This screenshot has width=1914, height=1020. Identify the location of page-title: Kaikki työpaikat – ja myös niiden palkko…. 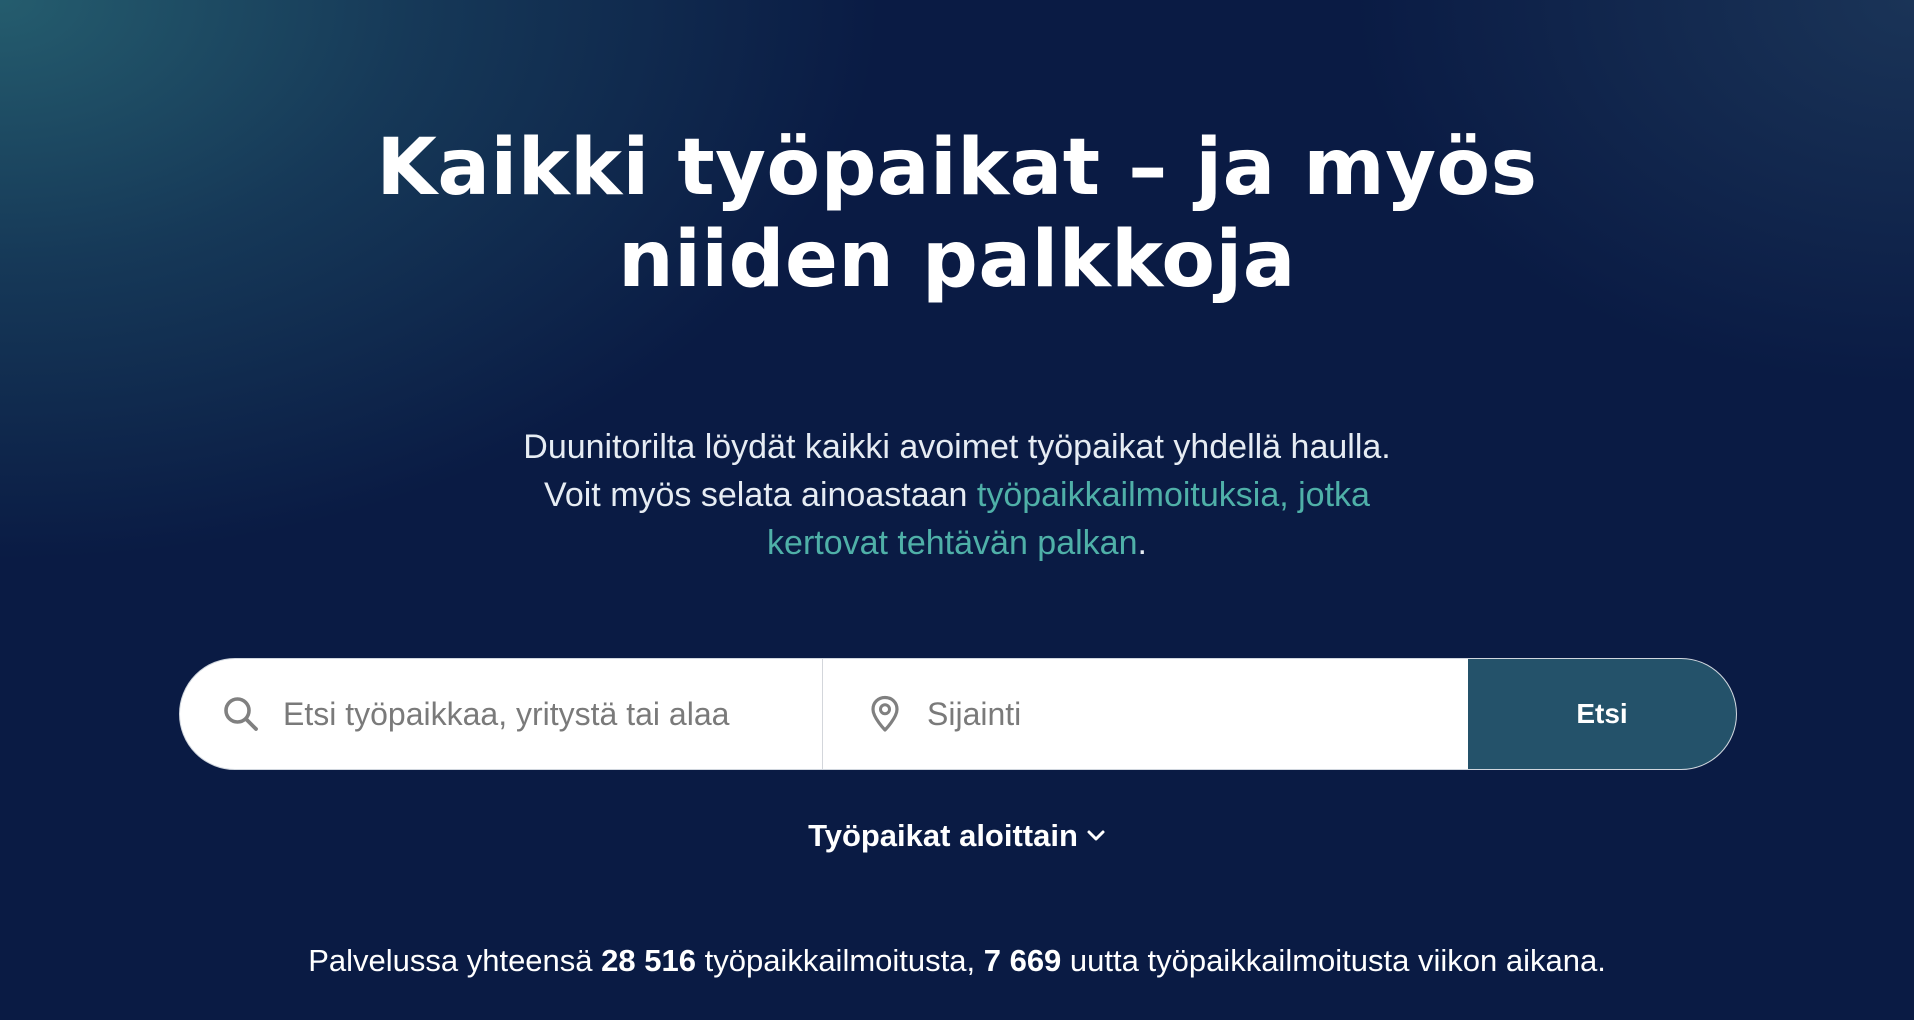
(957, 214).